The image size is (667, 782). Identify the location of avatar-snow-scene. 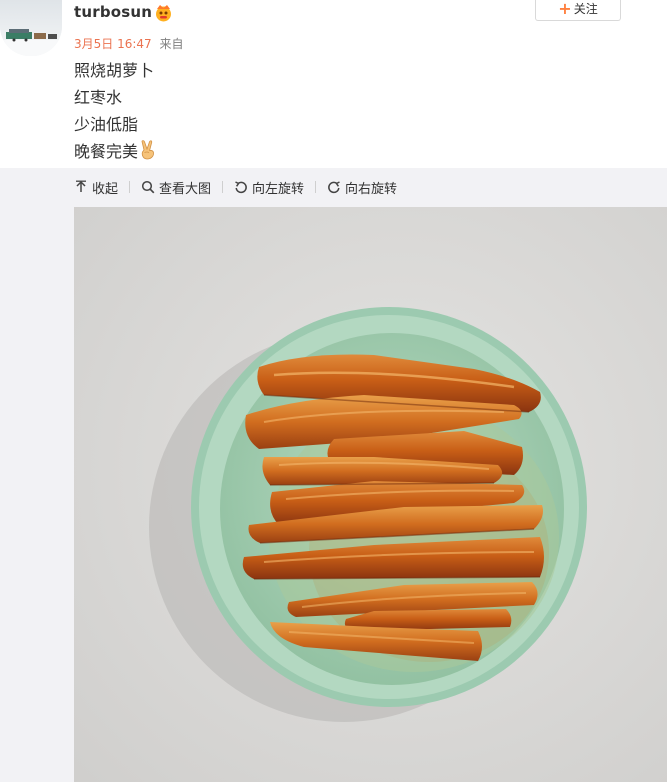
(31, 28).